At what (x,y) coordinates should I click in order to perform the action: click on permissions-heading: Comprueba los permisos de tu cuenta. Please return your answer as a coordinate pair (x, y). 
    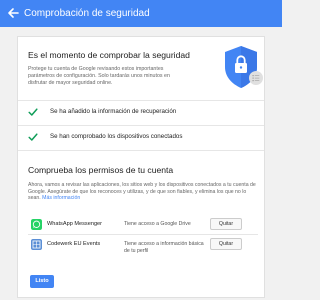
    Looking at the image, I should click on (101, 170).